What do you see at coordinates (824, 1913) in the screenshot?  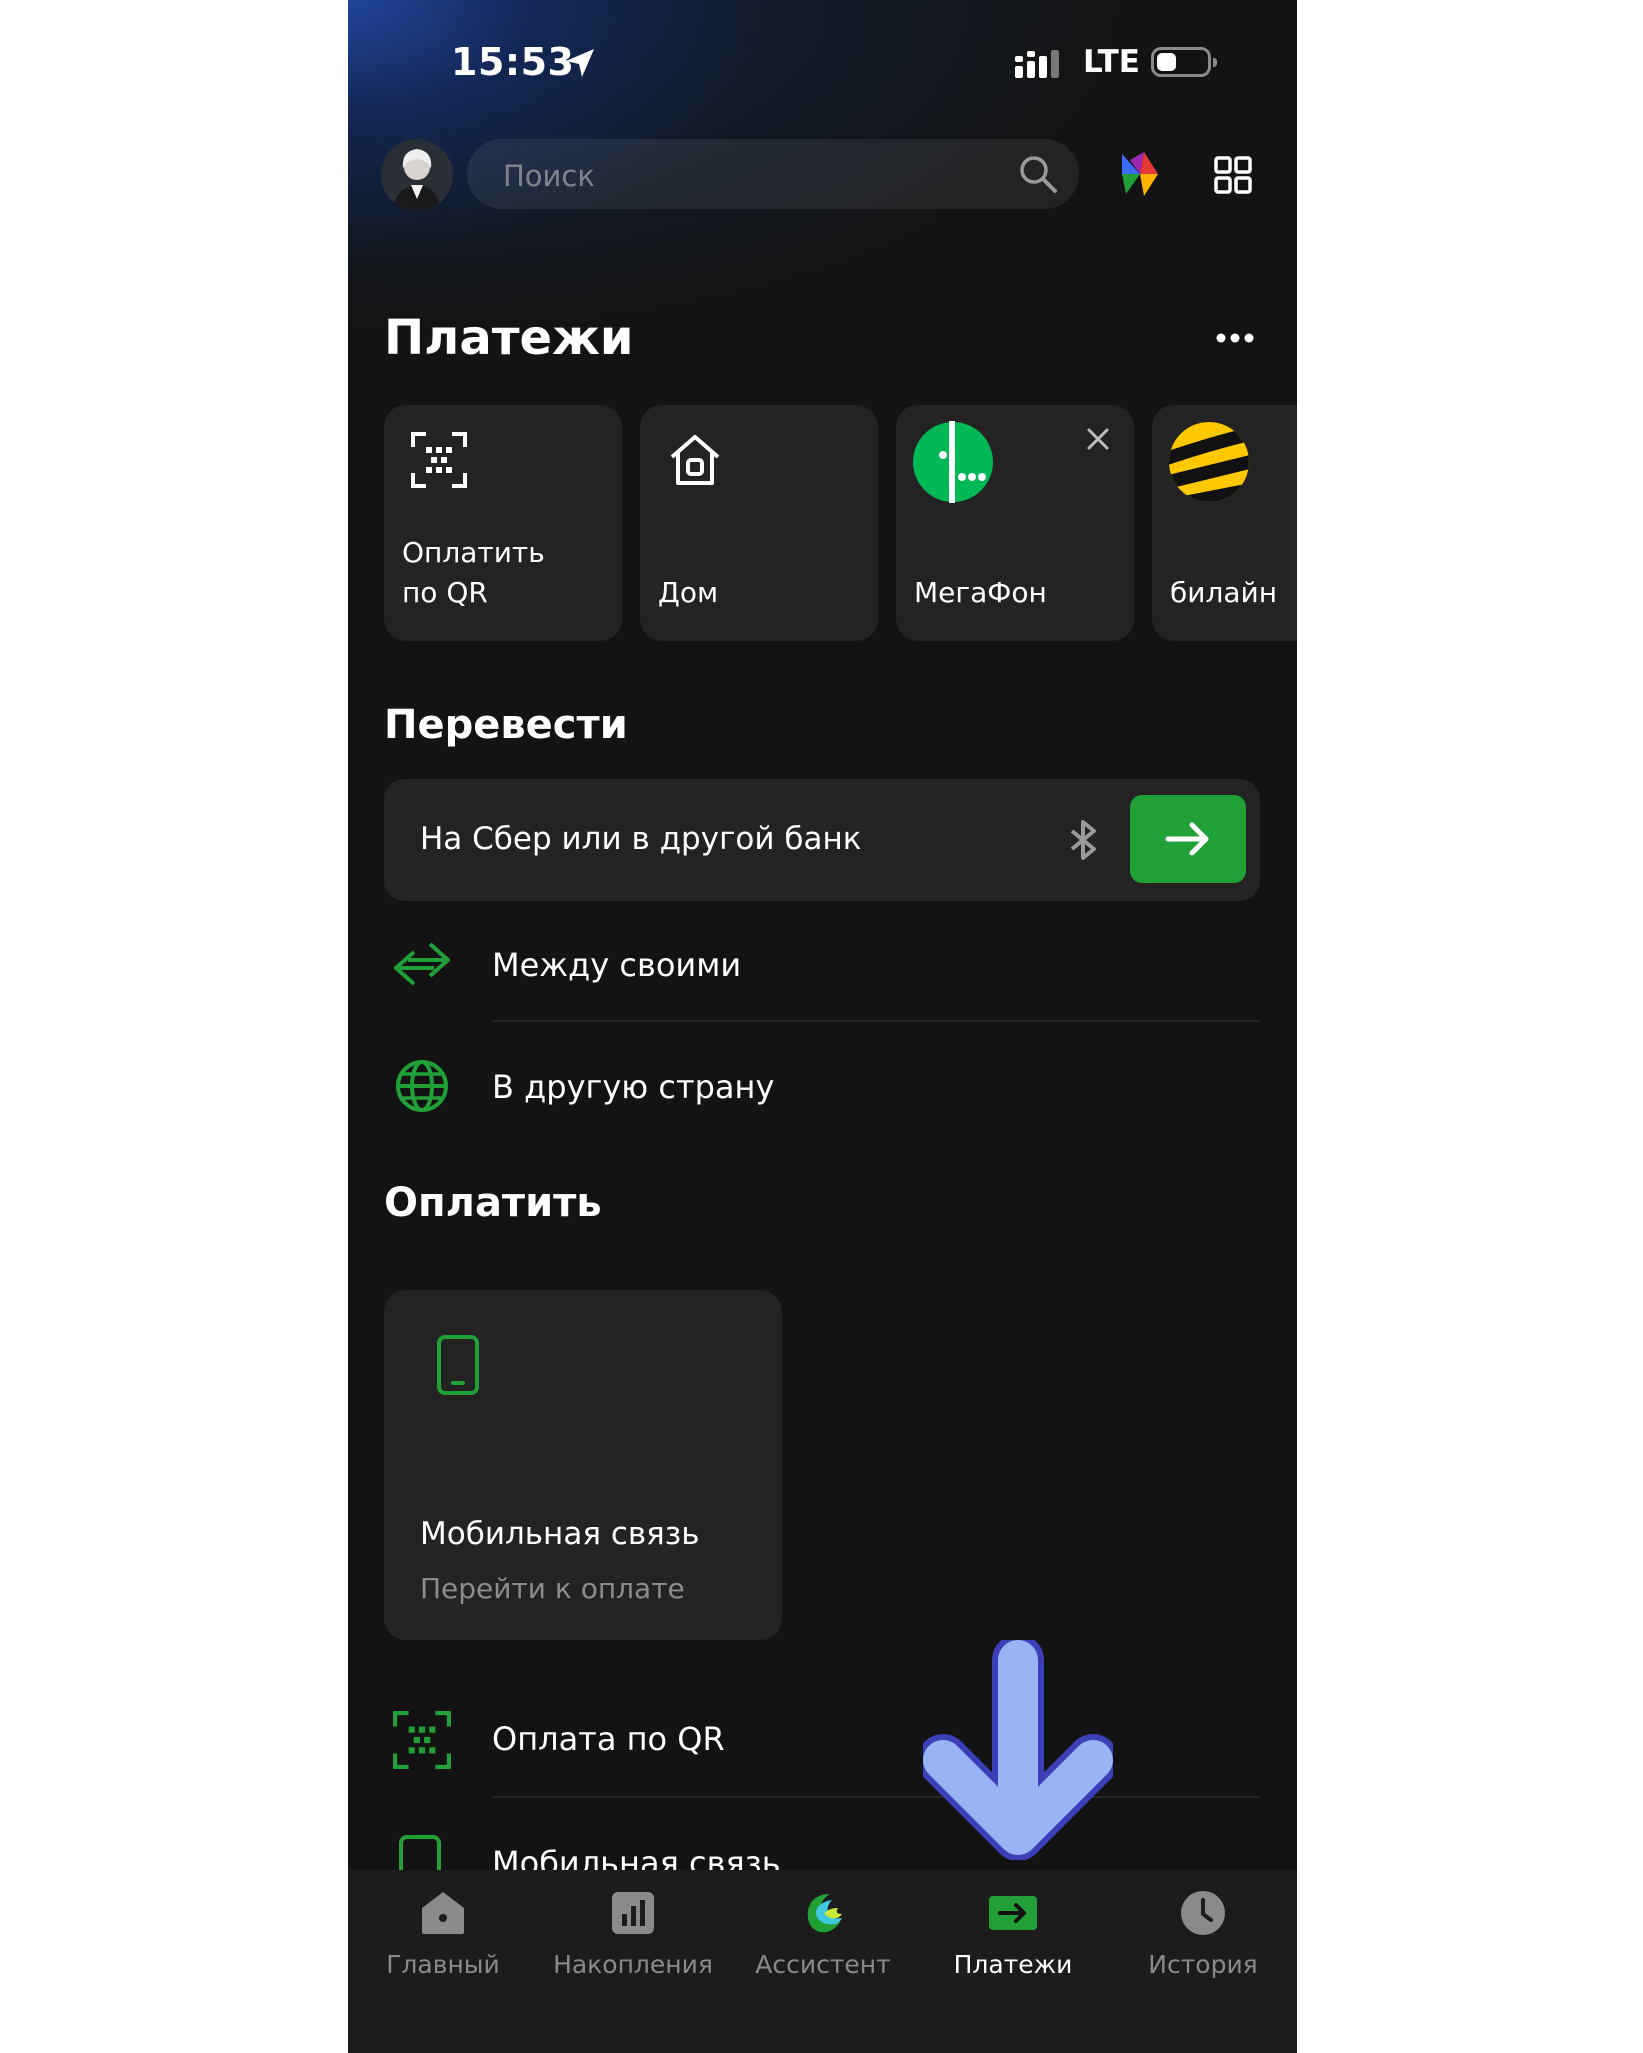 I see `assistant-icon` at bounding box center [824, 1913].